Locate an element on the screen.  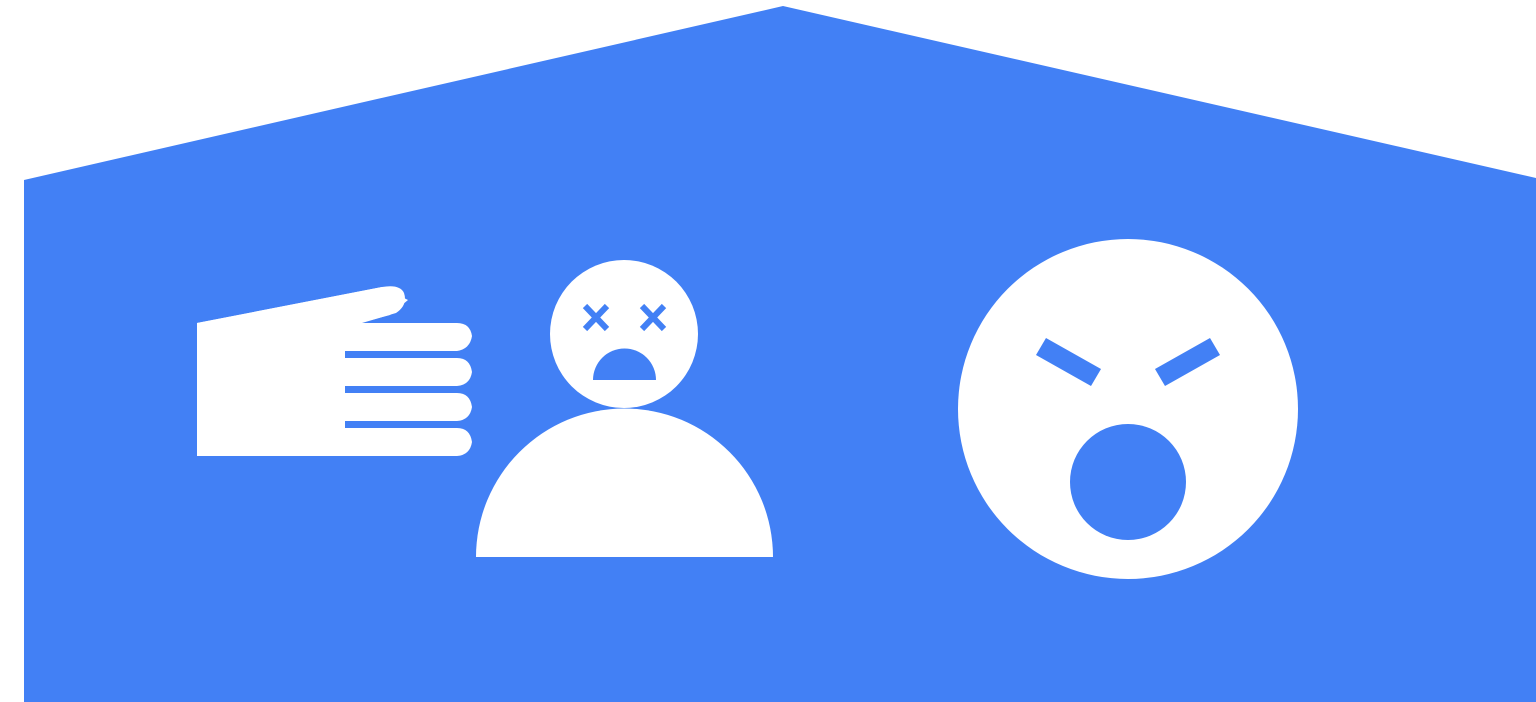
angry-mouth is located at coordinates (1128, 482).